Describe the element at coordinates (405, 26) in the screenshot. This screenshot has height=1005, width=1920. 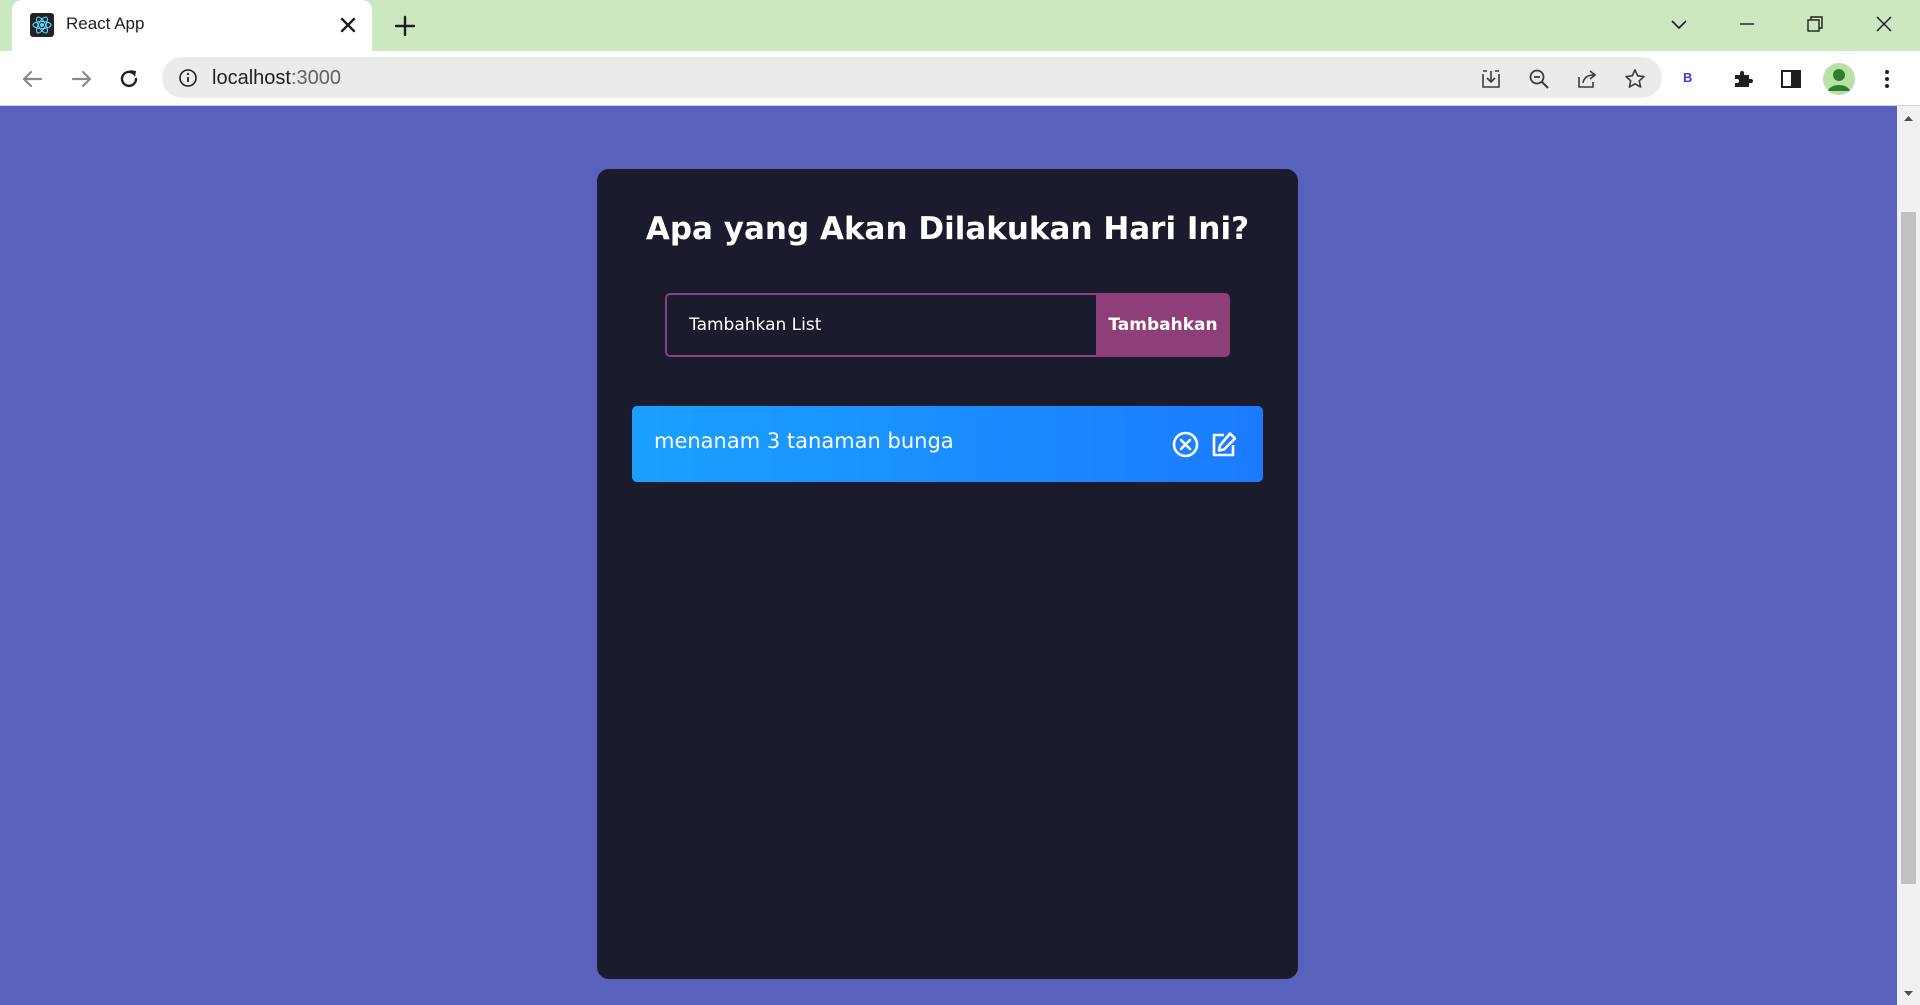
I see `new-tab-icon` at that location.